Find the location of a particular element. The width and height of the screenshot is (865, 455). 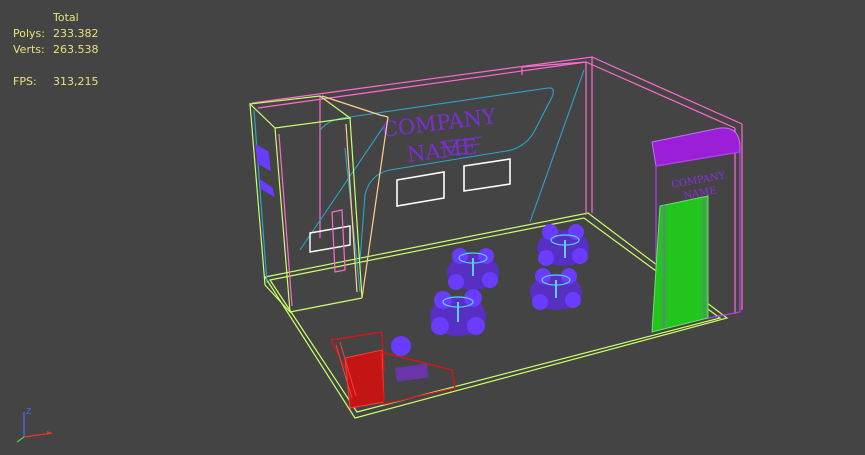

stats-header: Total is located at coordinates (66, 17).